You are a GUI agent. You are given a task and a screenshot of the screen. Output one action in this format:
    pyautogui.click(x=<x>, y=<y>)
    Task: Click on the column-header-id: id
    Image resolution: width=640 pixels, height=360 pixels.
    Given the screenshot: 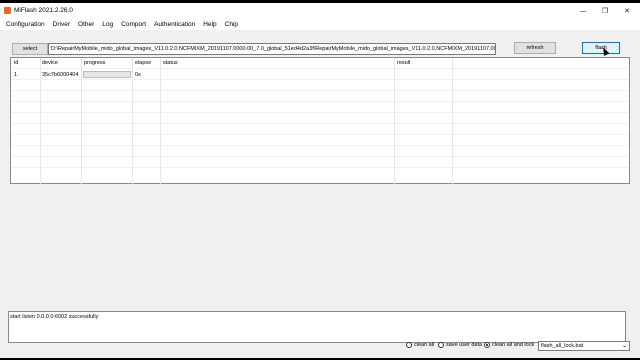 What is the action you would take?
    pyautogui.click(x=16, y=63)
    